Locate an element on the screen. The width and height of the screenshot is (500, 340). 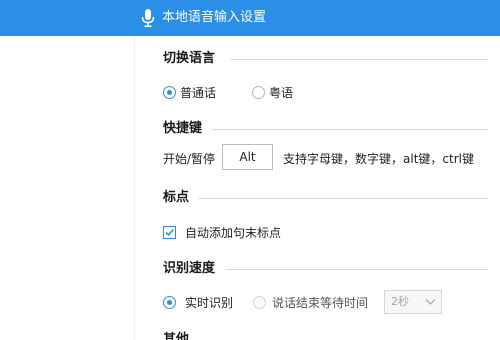
checkmark-icon is located at coordinates (169, 233).